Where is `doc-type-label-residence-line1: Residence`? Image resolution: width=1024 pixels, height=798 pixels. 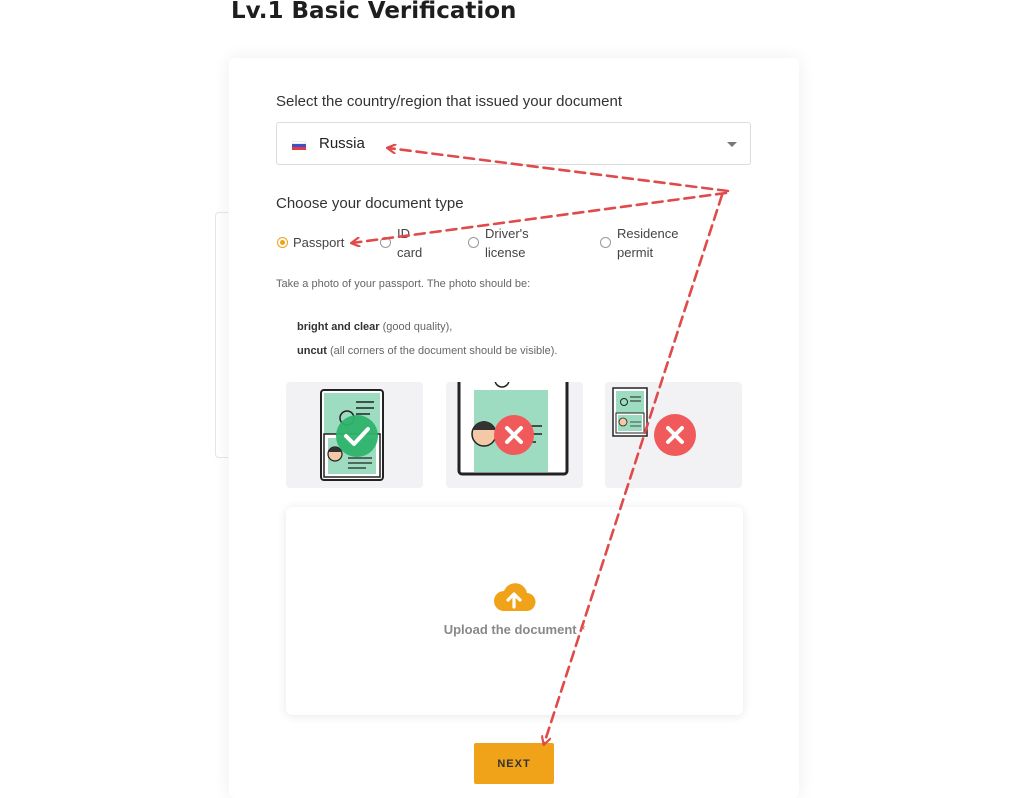 doc-type-label-residence-line1: Residence is located at coordinates (648, 233).